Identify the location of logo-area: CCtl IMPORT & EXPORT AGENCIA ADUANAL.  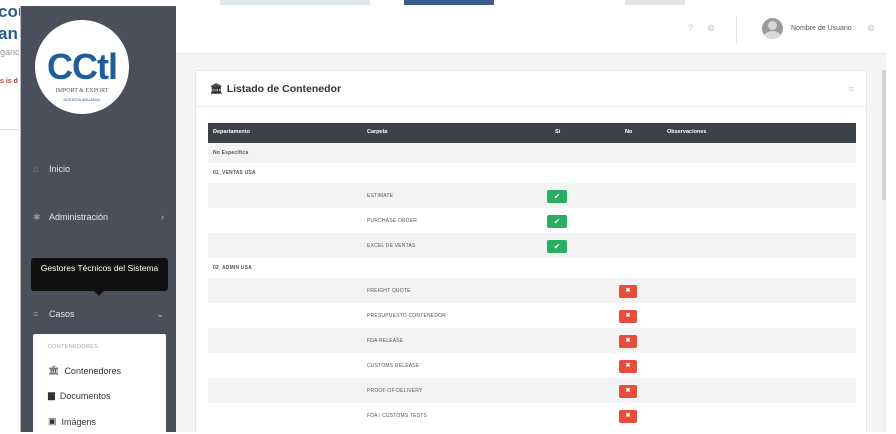
(98, 66).